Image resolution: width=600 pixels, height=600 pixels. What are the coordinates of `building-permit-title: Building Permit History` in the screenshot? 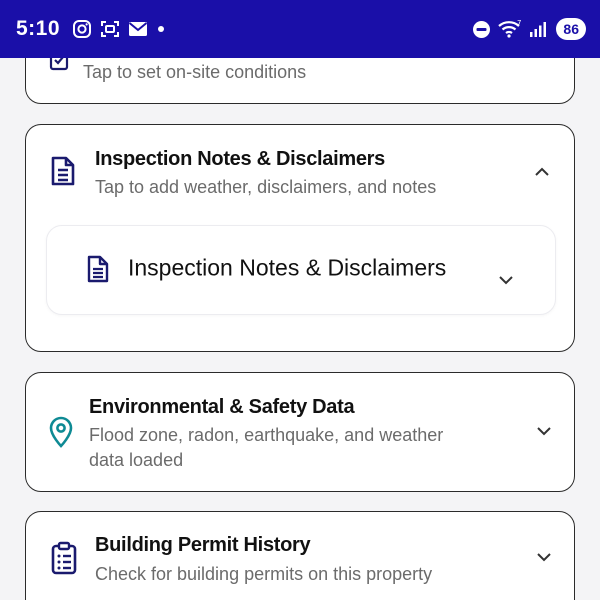 It's located at (203, 545).